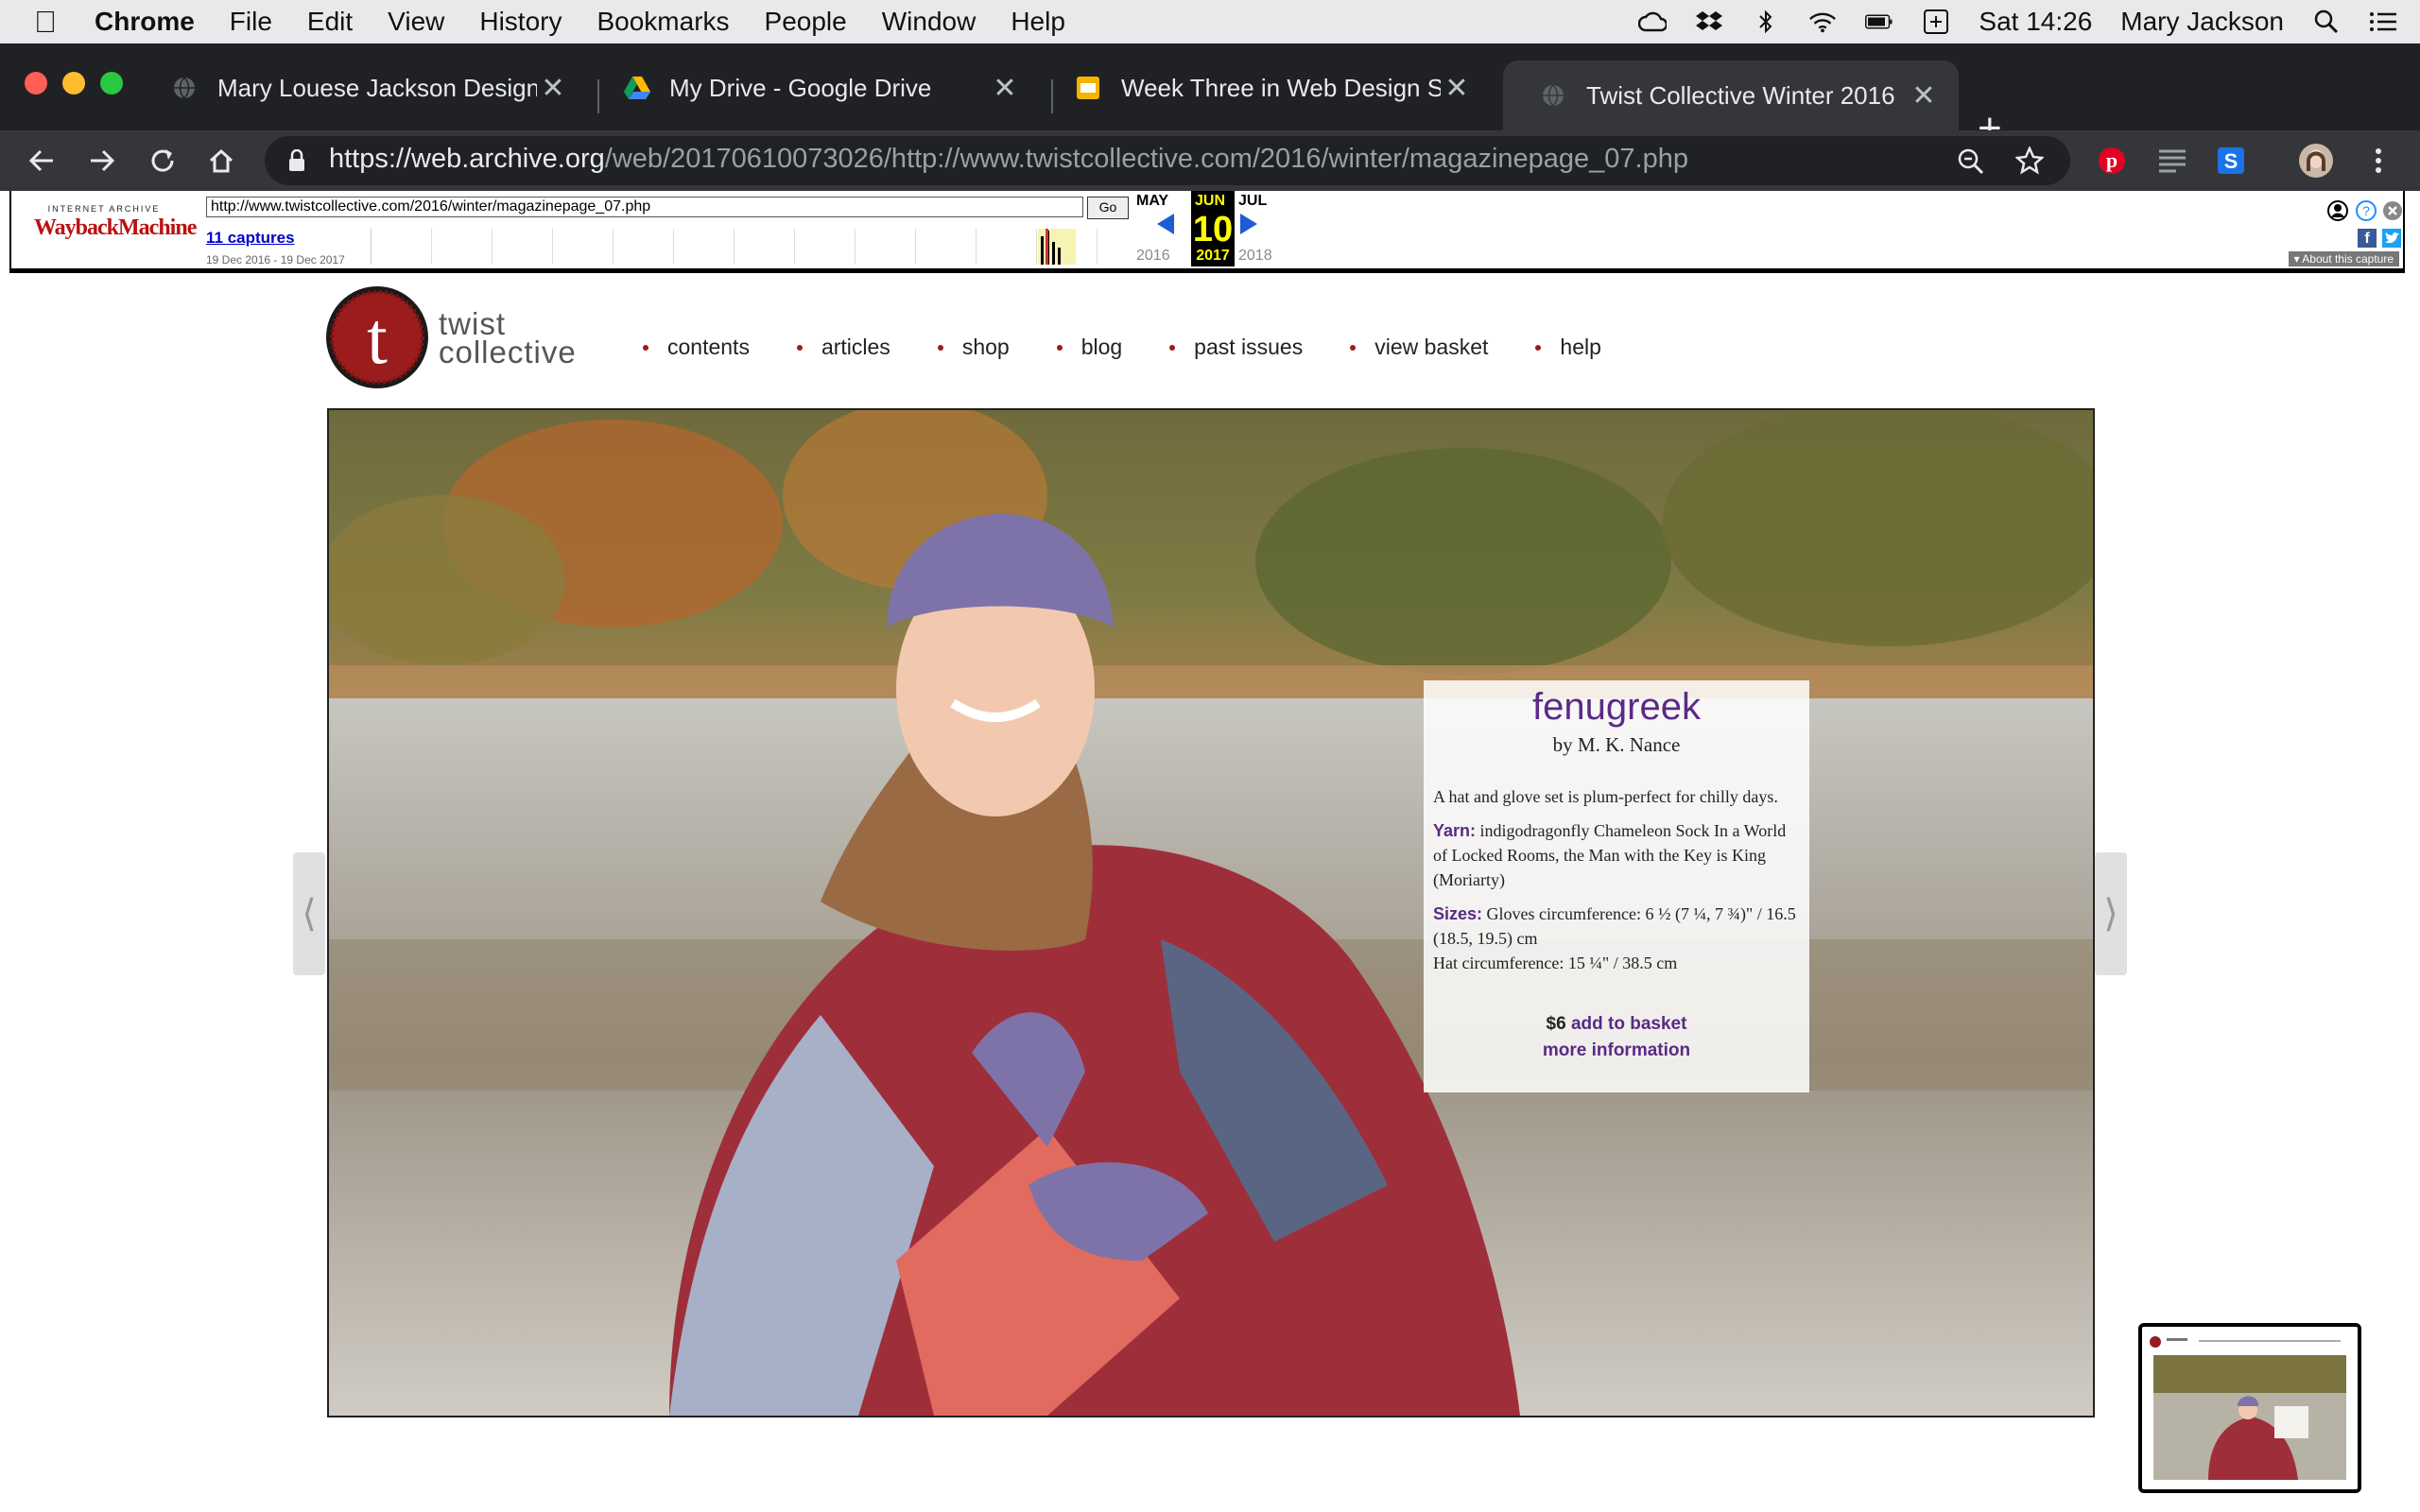 The image size is (2420, 1512). Describe the element at coordinates (2367, 238) in the screenshot. I see `facebook-share-icon: f` at that location.